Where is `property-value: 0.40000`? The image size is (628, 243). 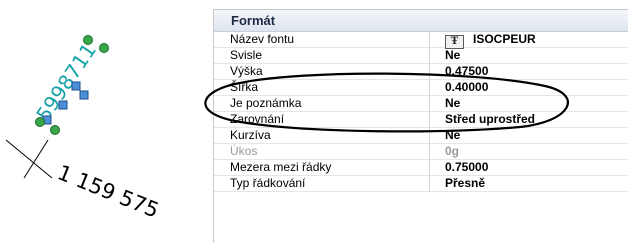 property-value: 0.40000 is located at coordinates (466, 87).